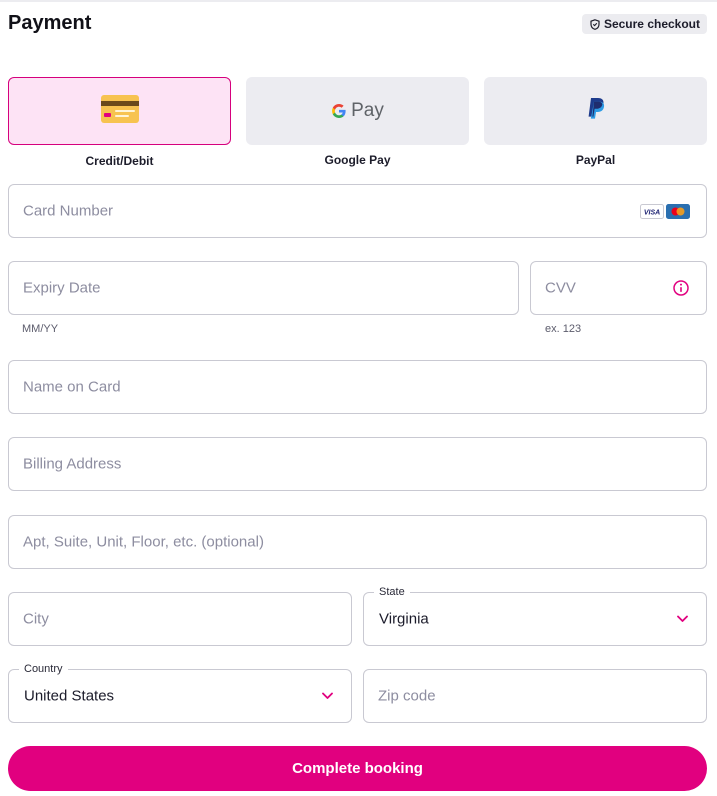 This screenshot has height=796, width=717. Describe the element at coordinates (43, 669) in the screenshot. I see `country-label: Country` at that location.